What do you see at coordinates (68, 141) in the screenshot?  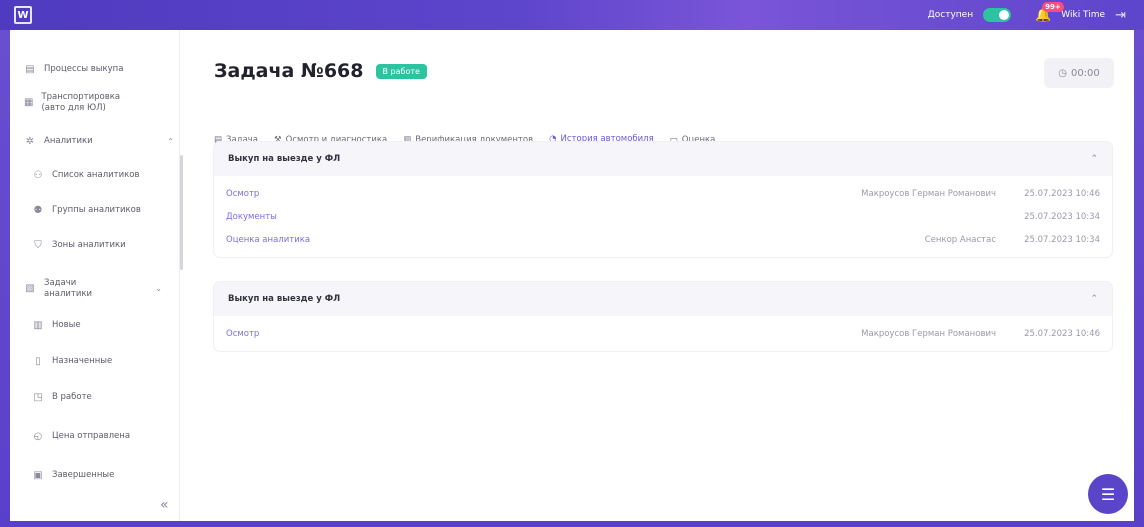 I see `sidebar-item-label: Аналитики` at bounding box center [68, 141].